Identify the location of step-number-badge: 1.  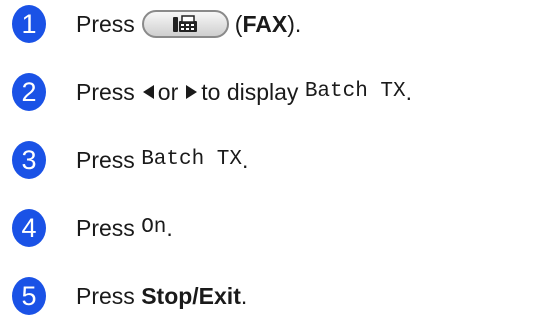
(29, 24).